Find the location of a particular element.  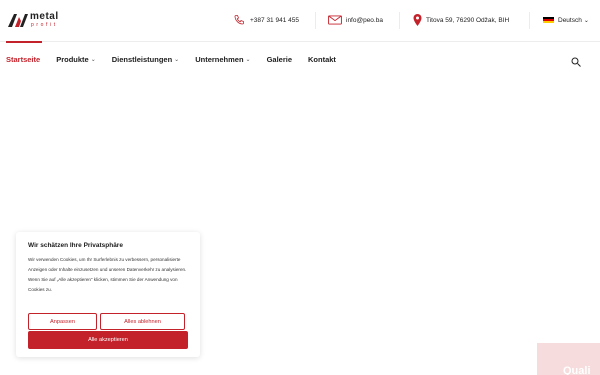

phone-number: +387 31 941 455 is located at coordinates (274, 20).